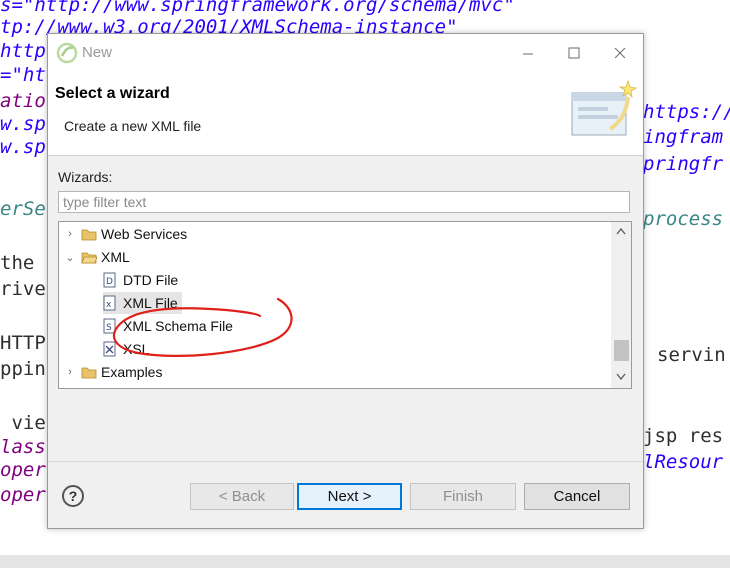 This screenshot has width=730, height=568. What do you see at coordinates (242, 496) in the screenshot?
I see `back-button: < Back` at bounding box center [242, 496].